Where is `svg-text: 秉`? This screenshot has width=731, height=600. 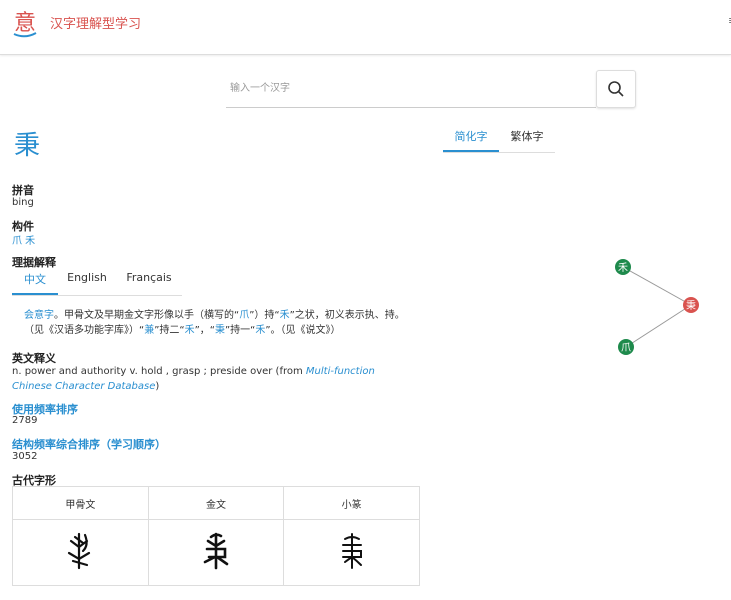 svg-text: 秉 is located at coordinates (691, 305).